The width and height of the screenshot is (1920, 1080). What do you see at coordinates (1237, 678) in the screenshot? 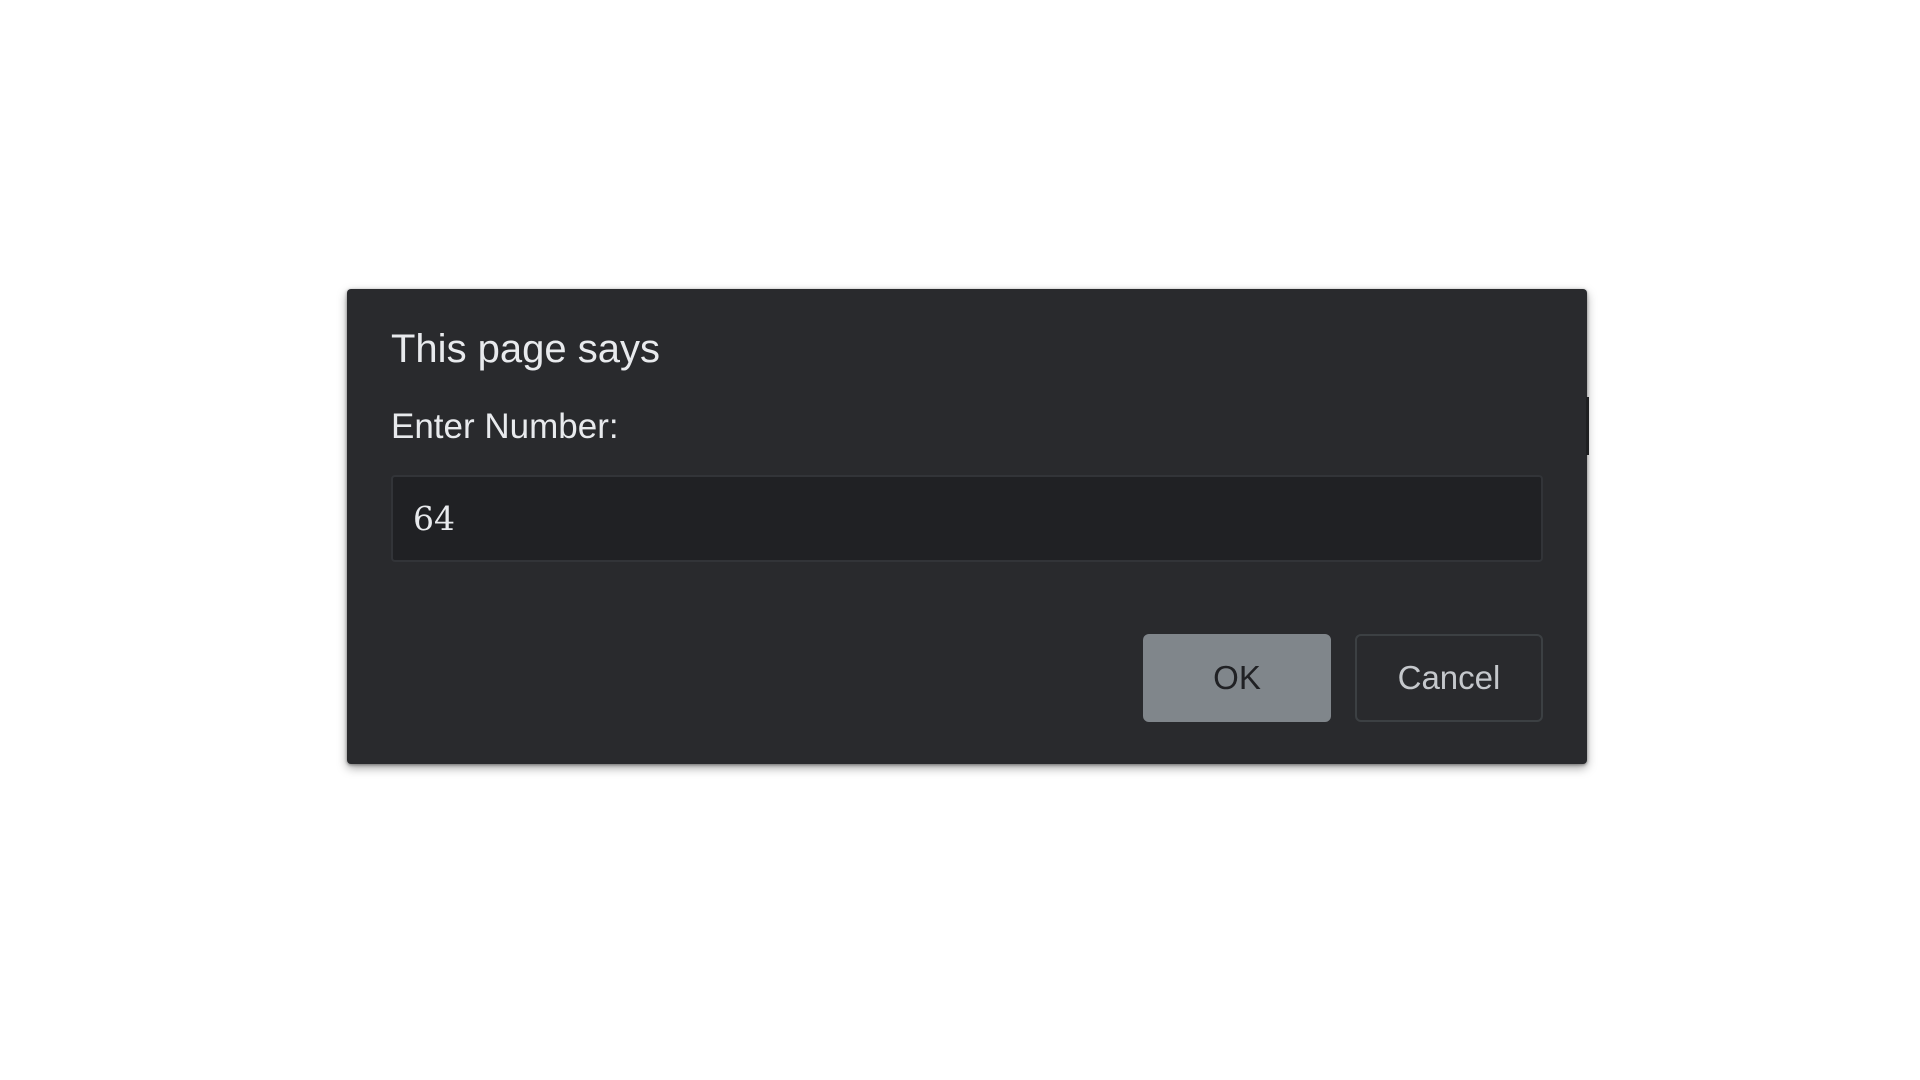
I see `ok-button: OK` at bounding box center [1237, 678].